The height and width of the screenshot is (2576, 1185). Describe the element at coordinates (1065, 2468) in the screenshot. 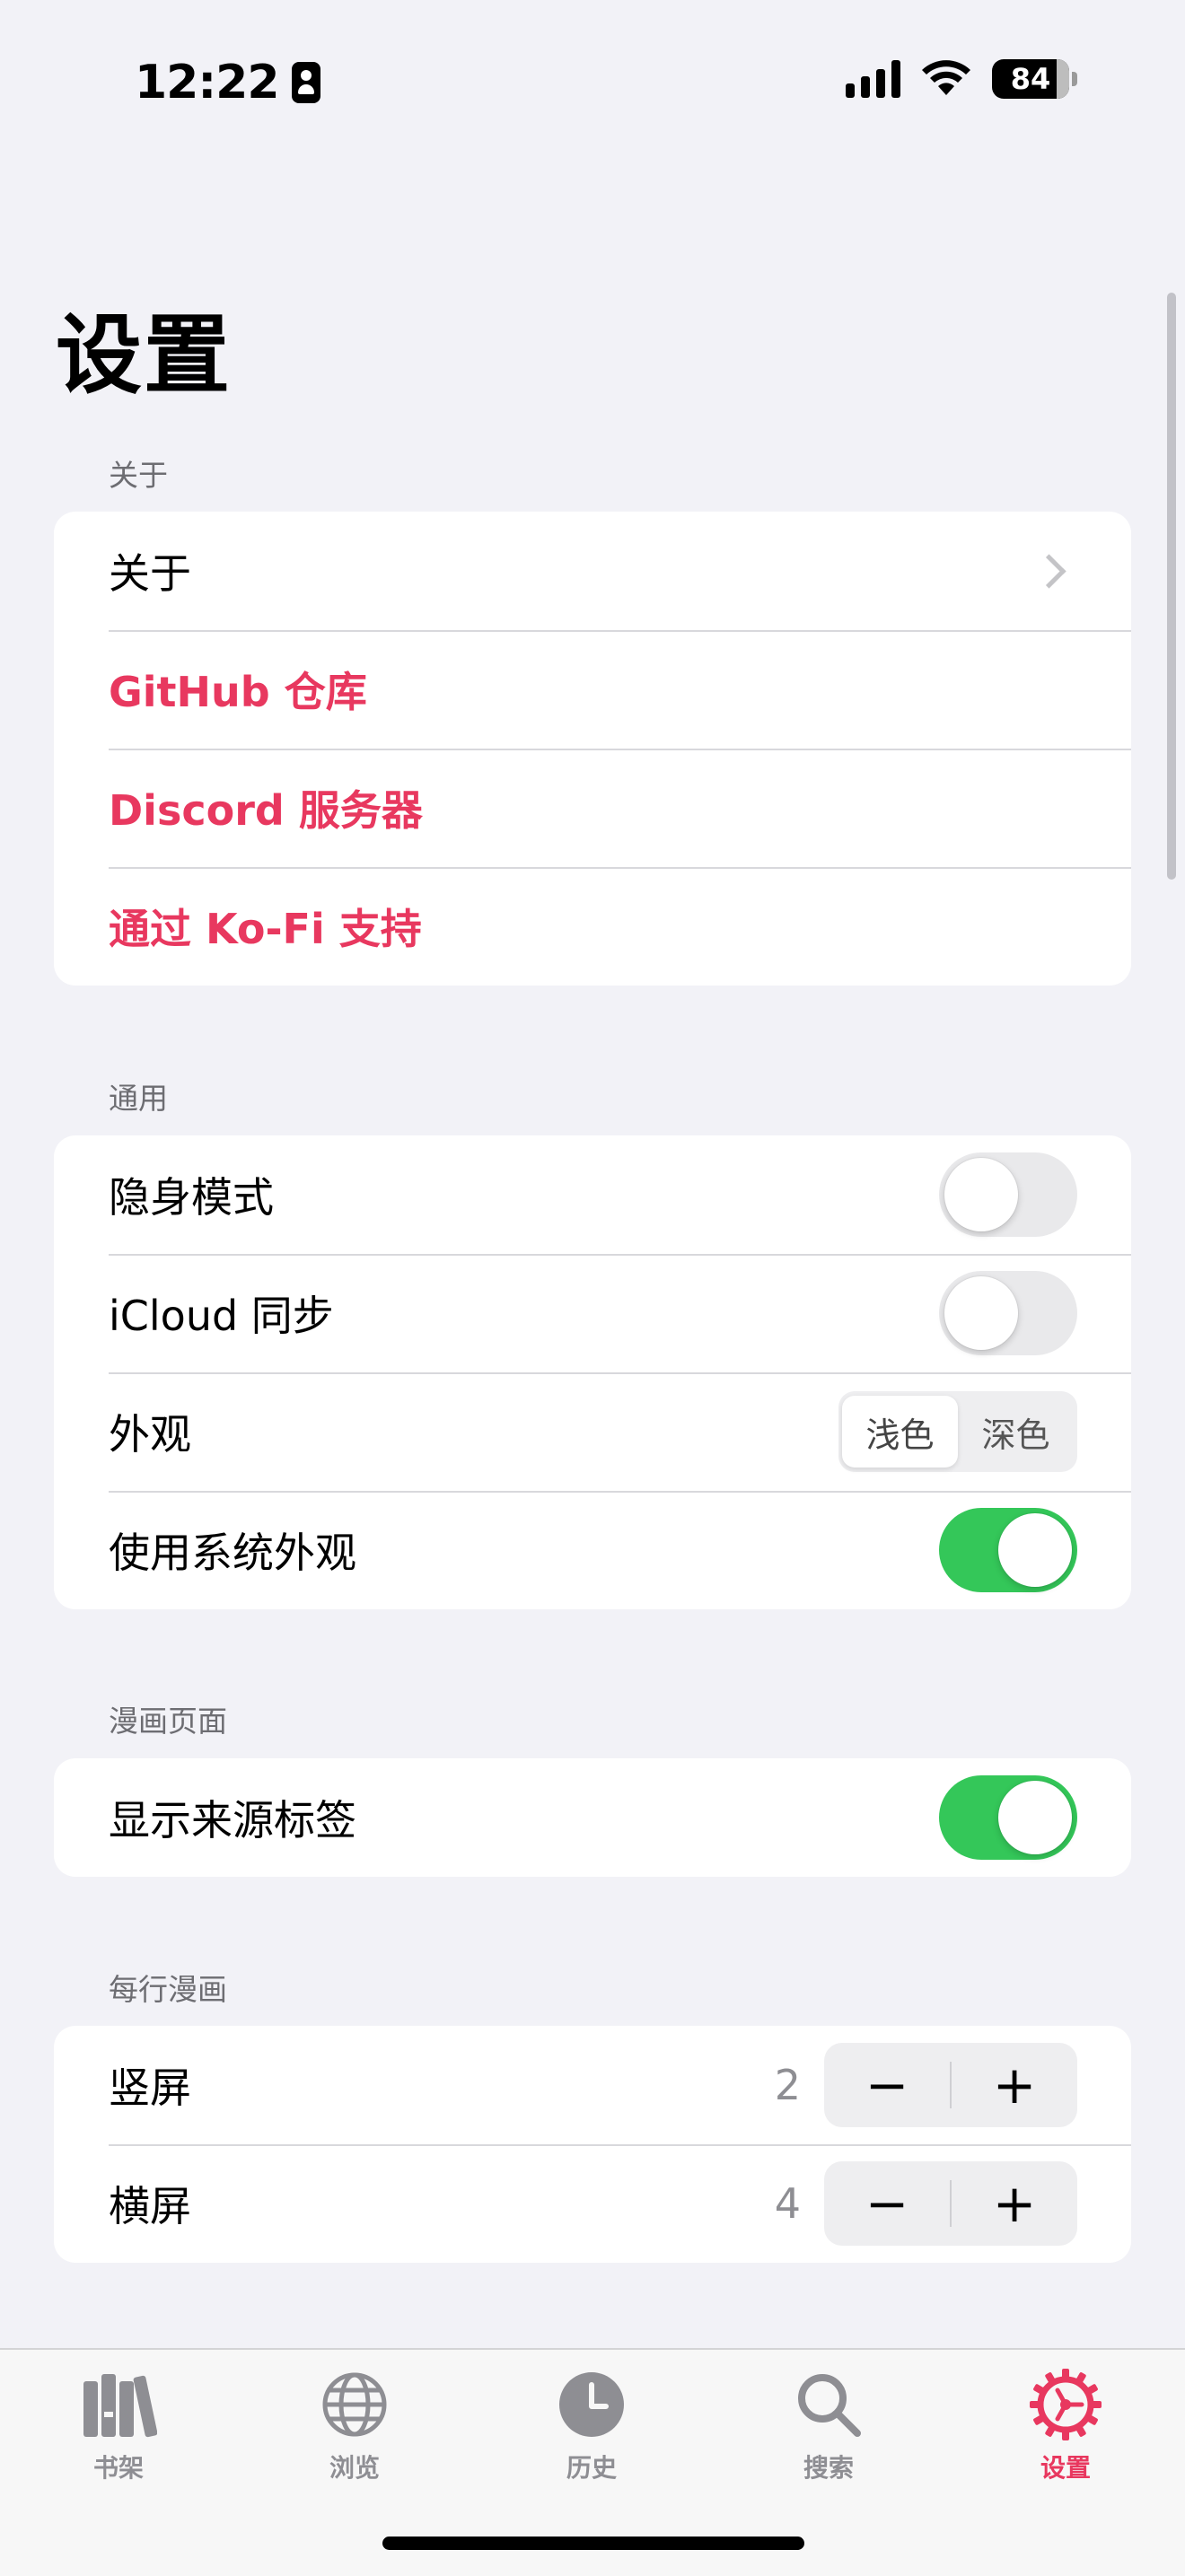

I see `tab-label-settings: 设置` at that location.